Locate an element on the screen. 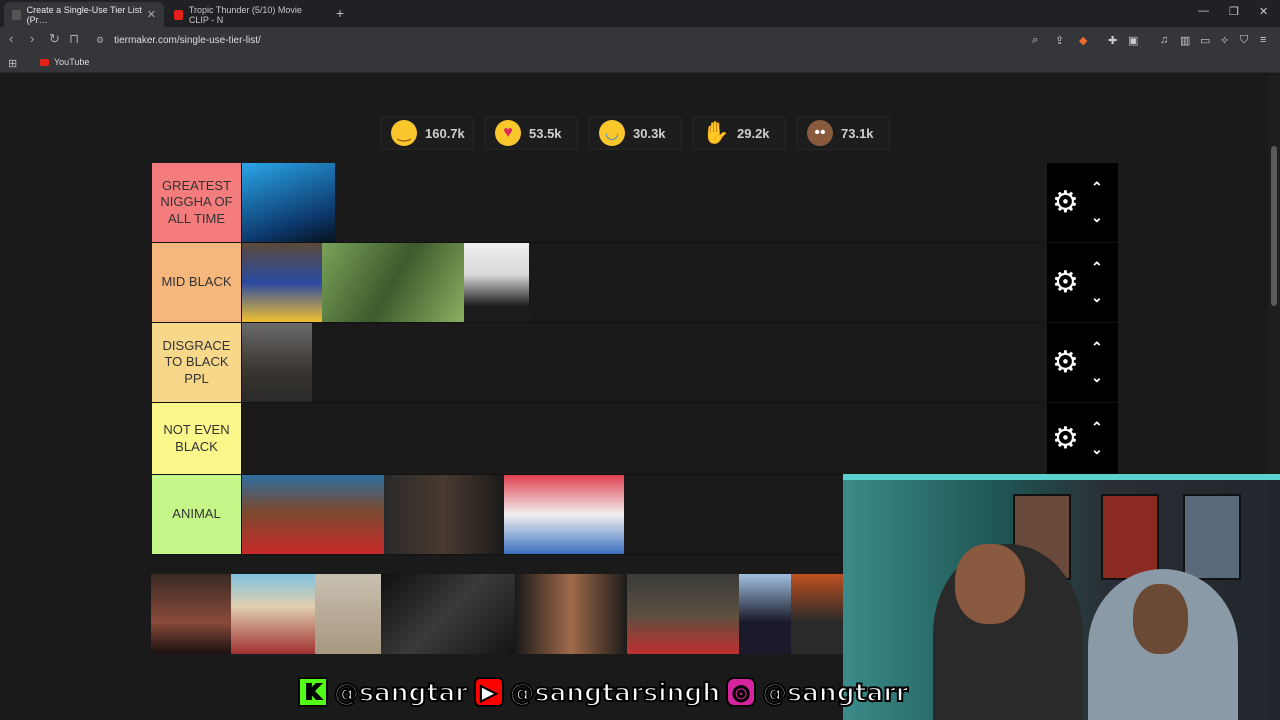  address-bar: ⚙ tiermaker.com/single-use-tier-list/ is located at coordinates (583, 40).